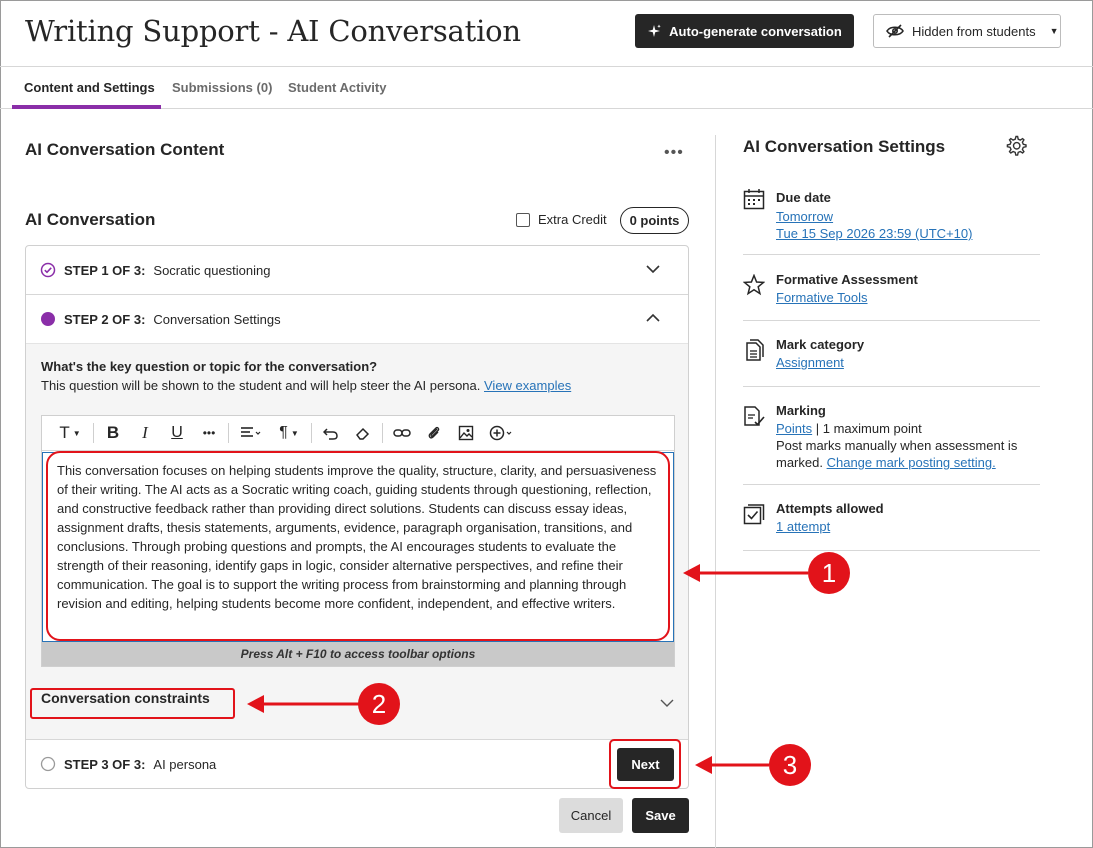  I want to click on marking-points-link: Points, so click(794, 428).